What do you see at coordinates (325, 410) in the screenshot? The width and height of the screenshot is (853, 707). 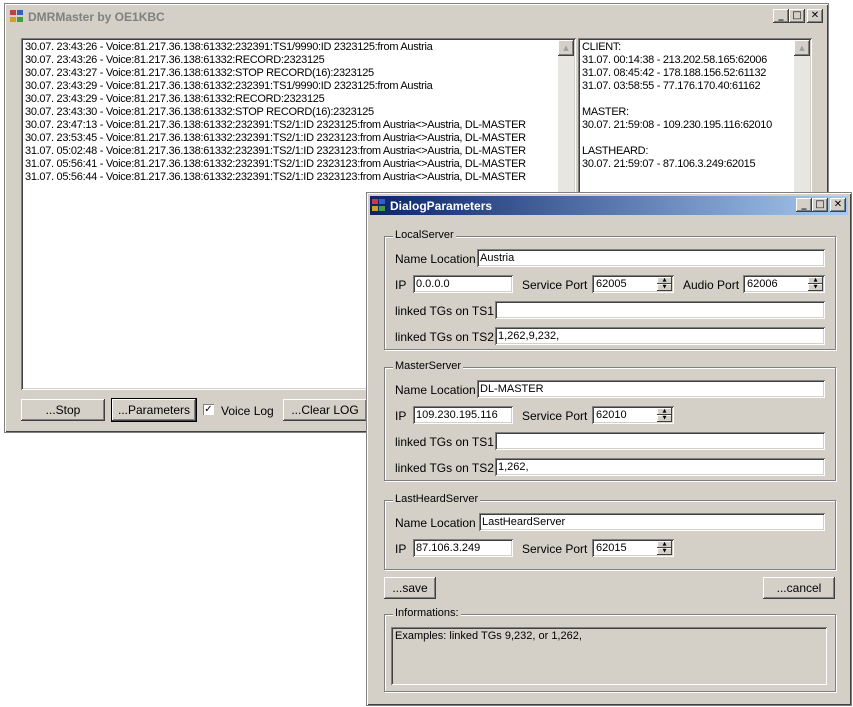 I see `clear-log-button: ...Clear LOG` at bounding box center [325, 410].